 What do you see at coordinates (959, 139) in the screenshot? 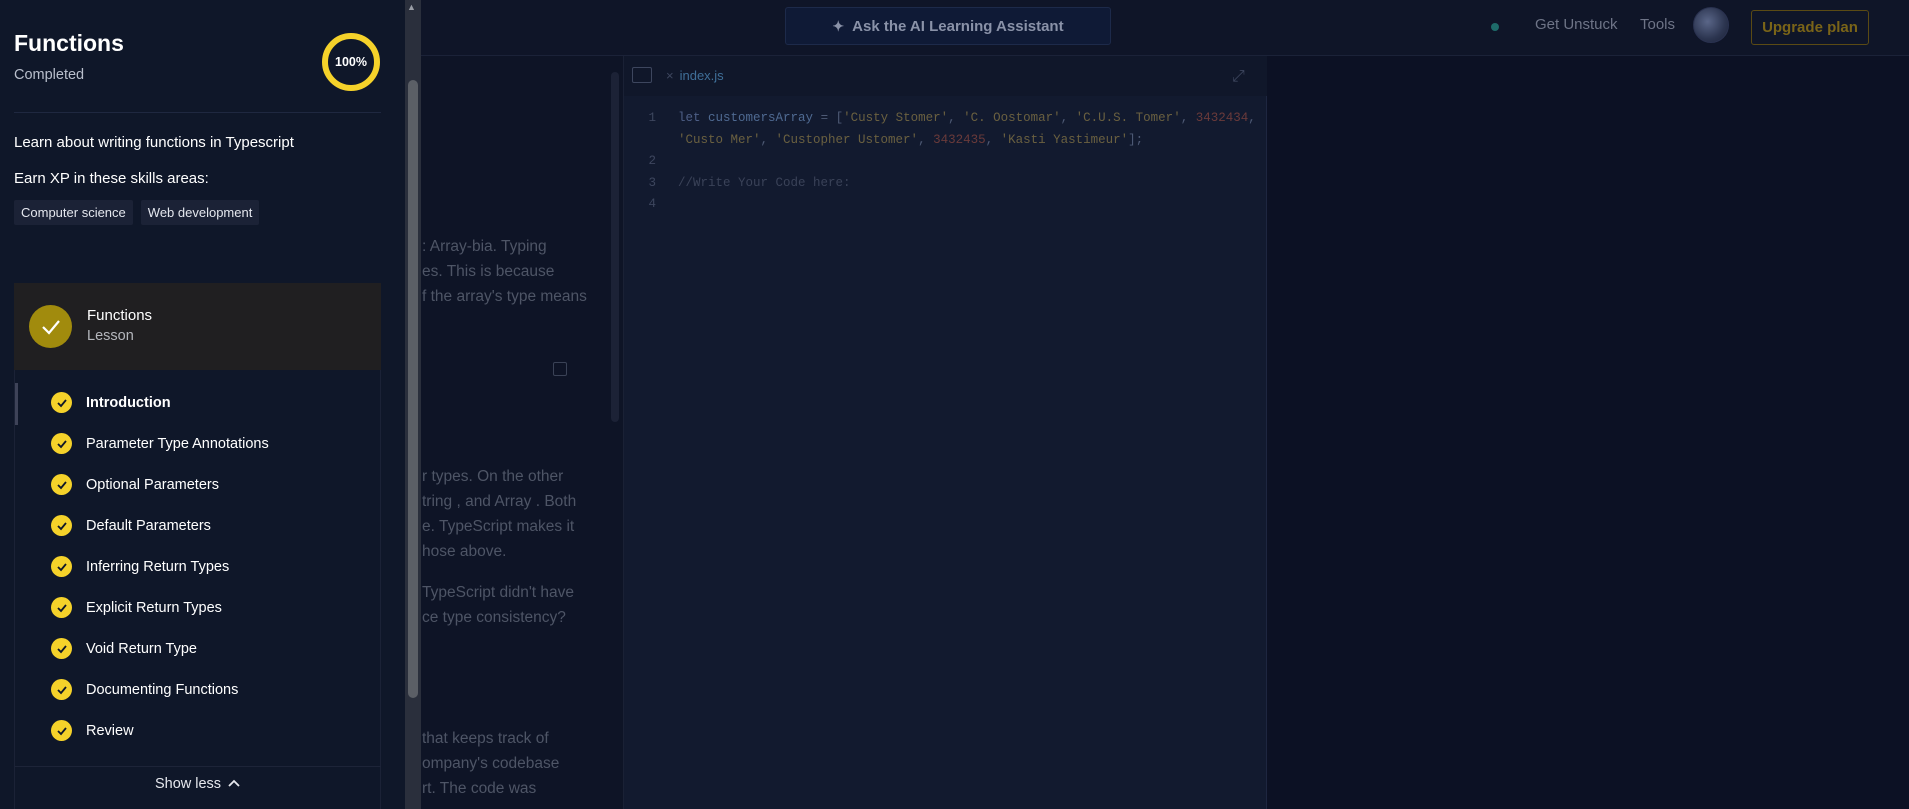
I see `code-number: 3432435` at bounding box center [959, 139].